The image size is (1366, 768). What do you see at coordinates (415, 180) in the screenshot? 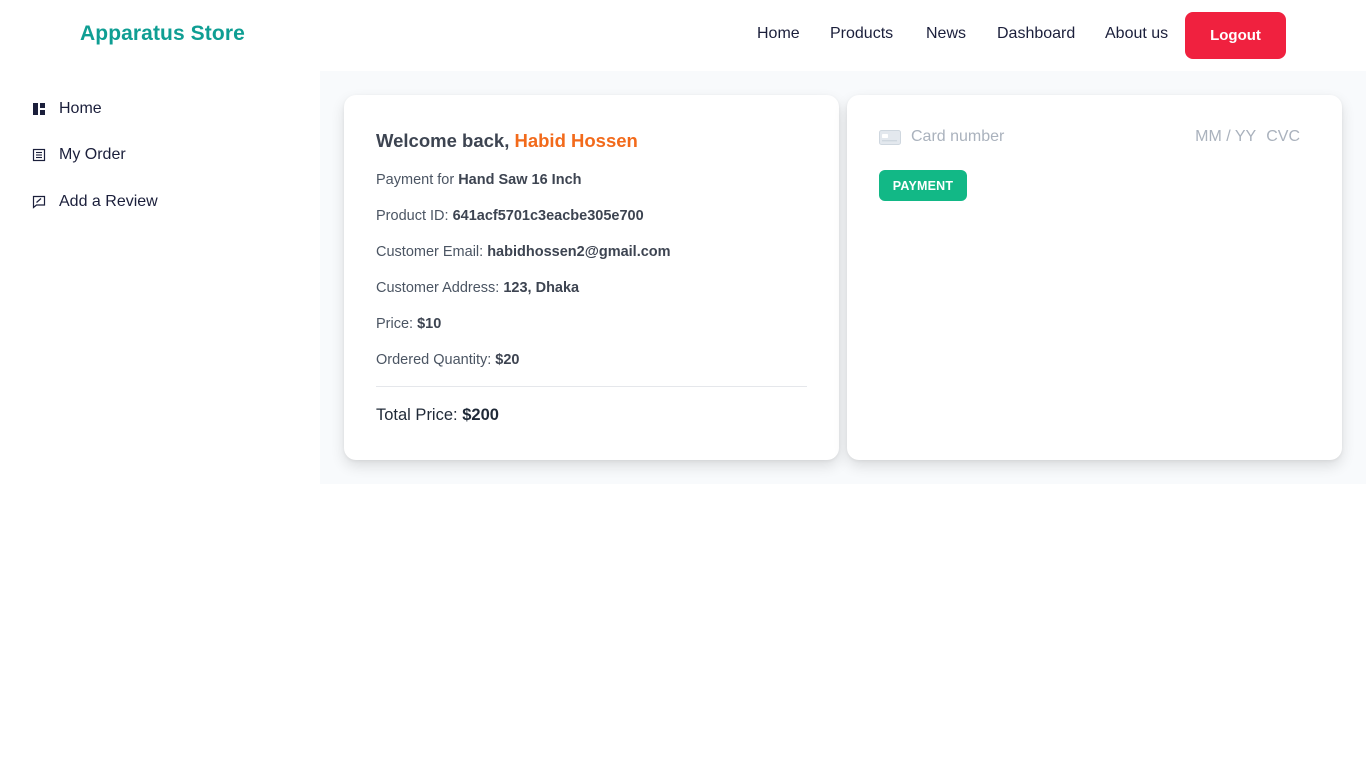
I see `payment-for-label: Payment for` at bounding box center [415, 180].